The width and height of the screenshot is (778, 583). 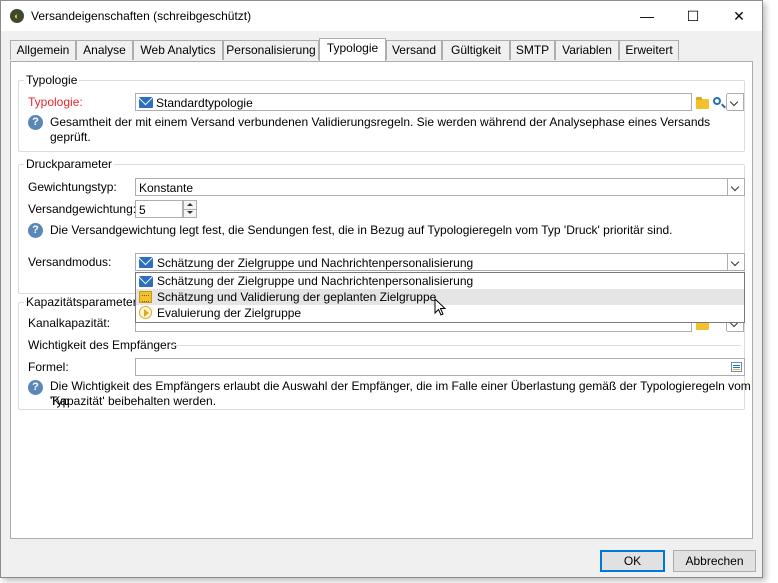 I want to click on close-button: ✕, so click(x=739, y=16).